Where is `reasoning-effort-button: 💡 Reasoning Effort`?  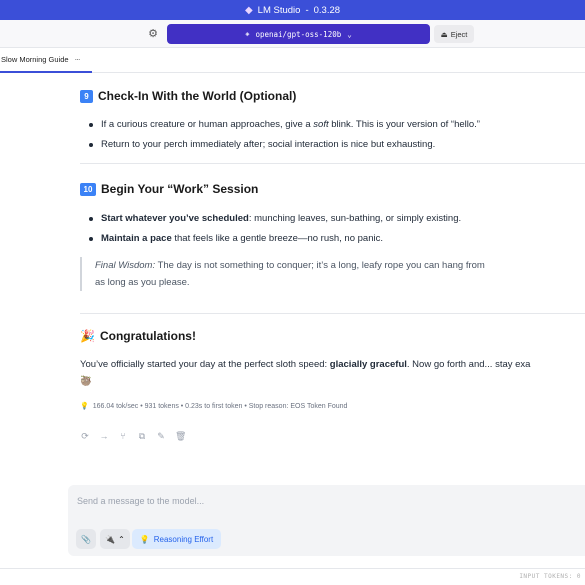 reasoning-effort-button: 💡 Reasoning Effort is located at coordinates (176, 539).